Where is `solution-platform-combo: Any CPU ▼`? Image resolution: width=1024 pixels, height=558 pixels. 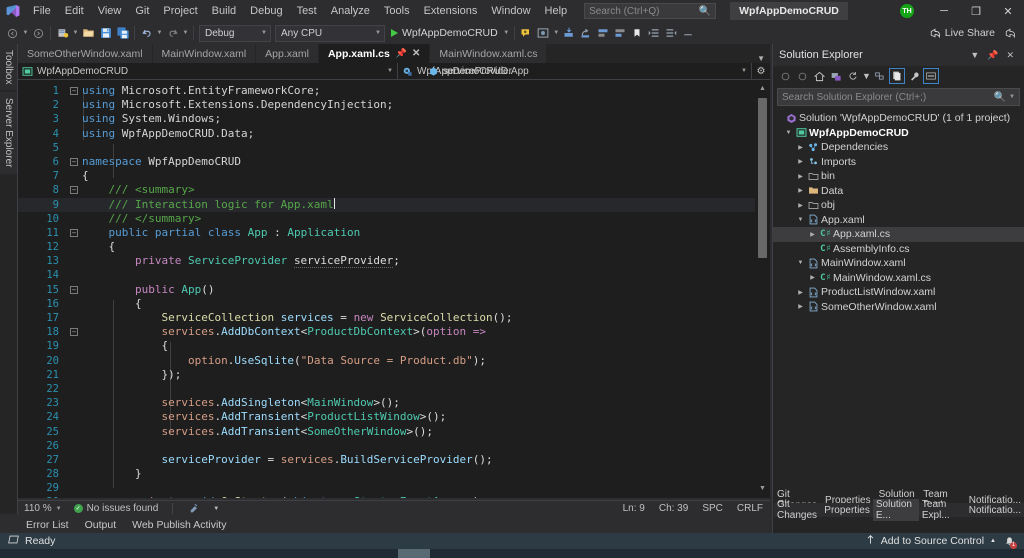 solution-platform-combo: Any CPU ▼ is located at coordinates (330, 33).